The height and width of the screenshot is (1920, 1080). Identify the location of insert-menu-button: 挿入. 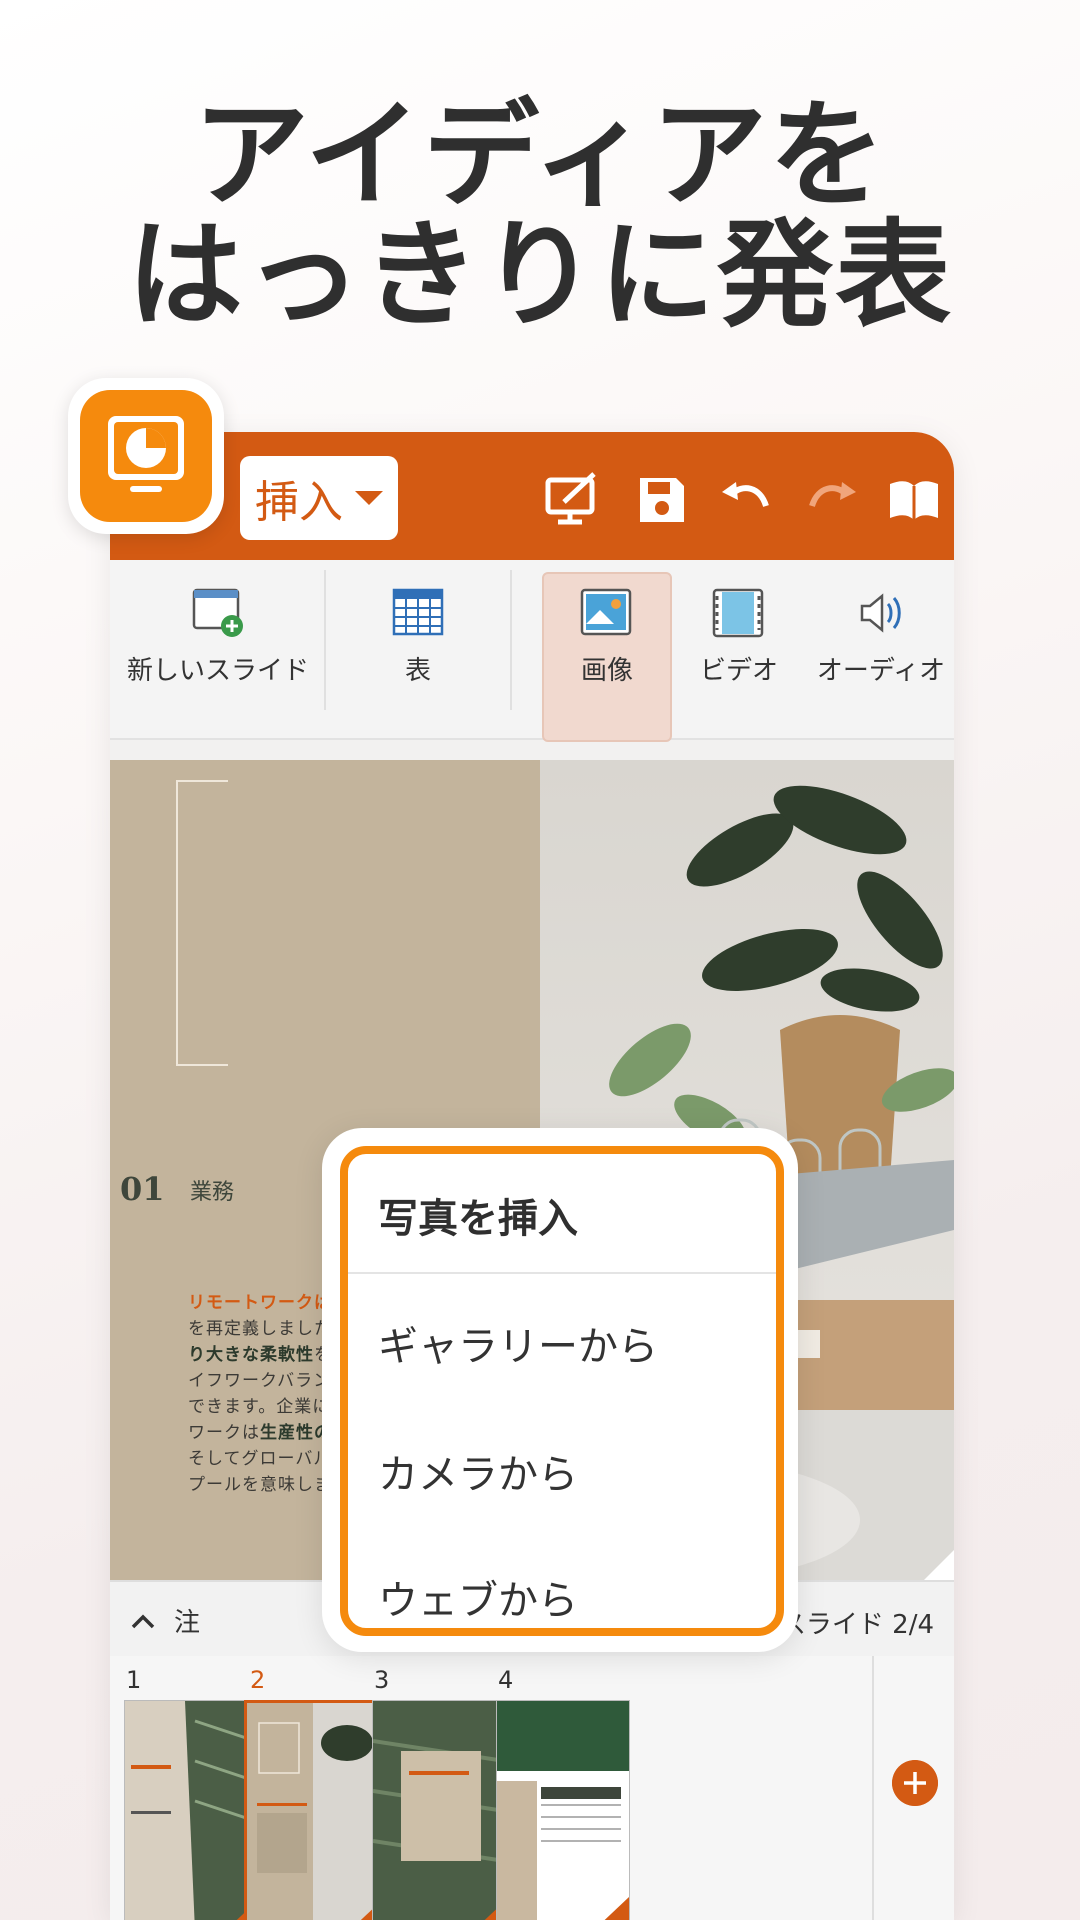
(319, 498).